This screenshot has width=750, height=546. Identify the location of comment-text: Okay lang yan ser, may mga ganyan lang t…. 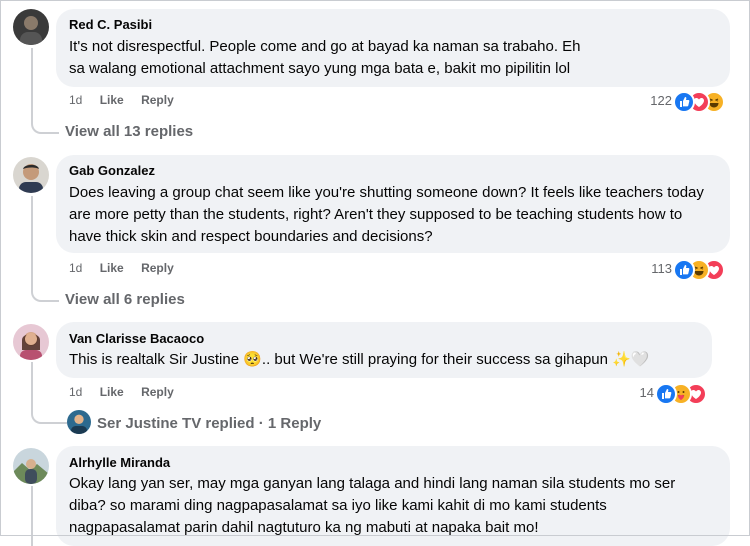
(372, 505).